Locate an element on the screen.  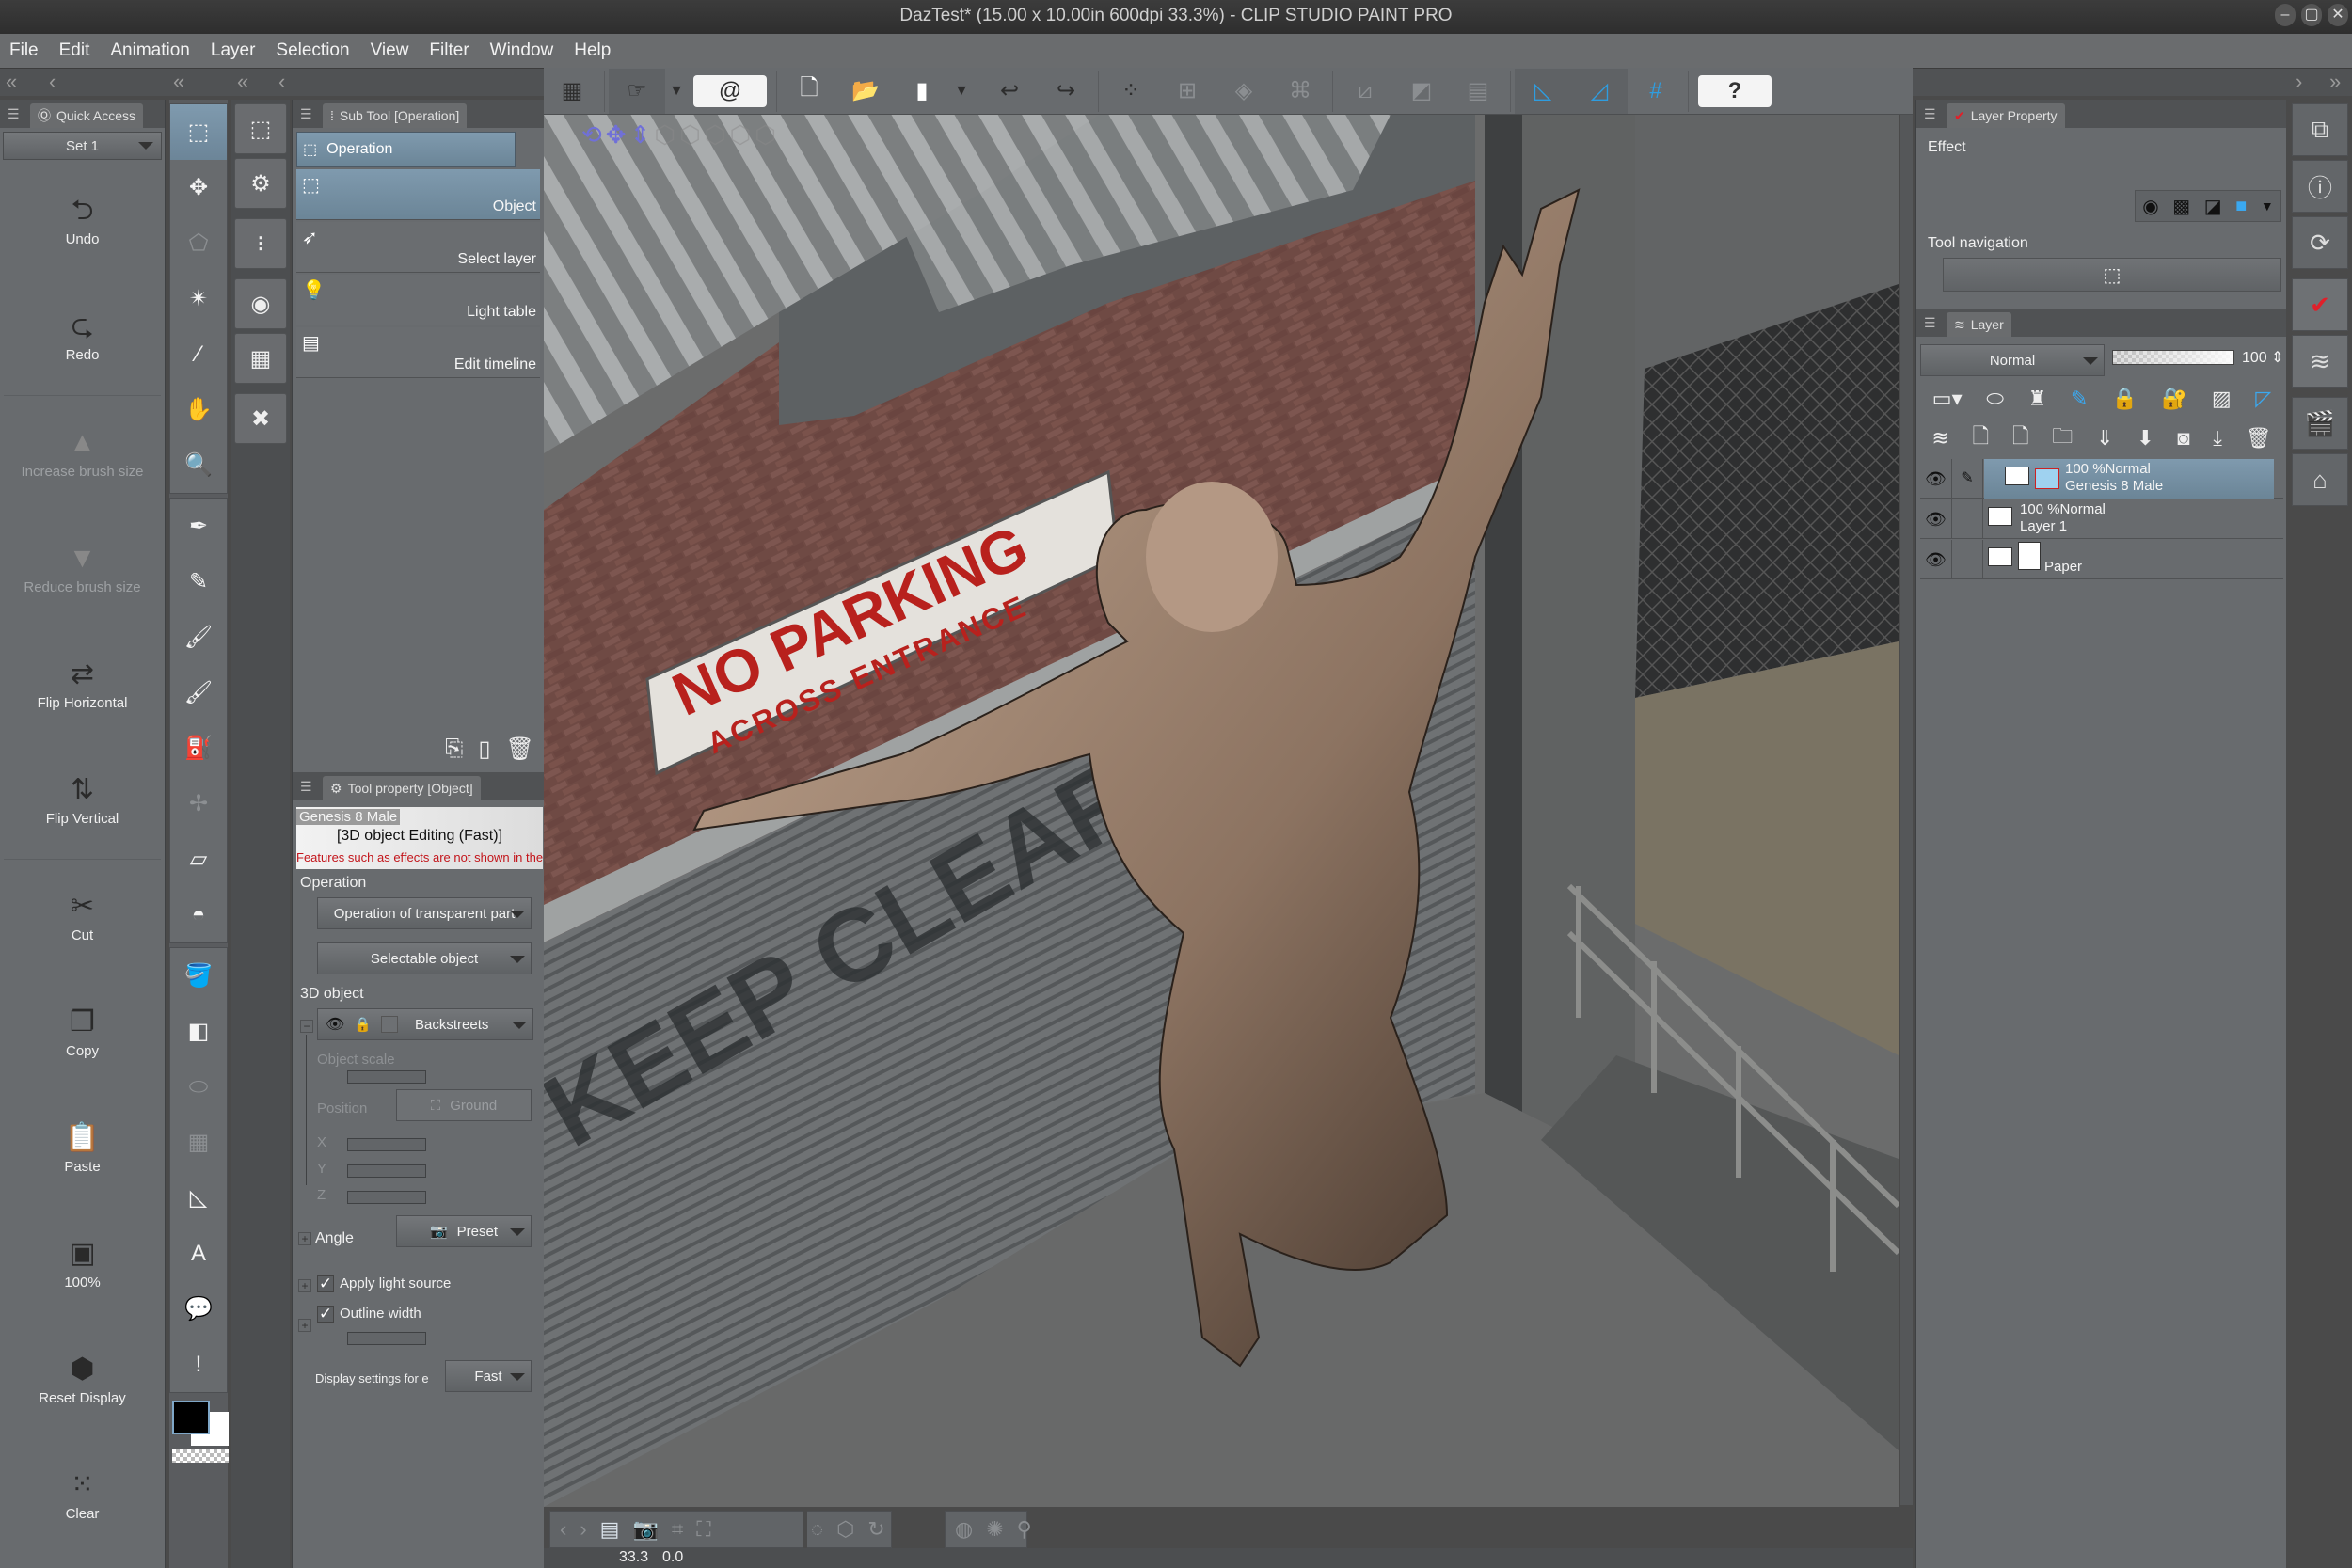
magic-wand-tool: ✴ is located at coordinates (198, 298).